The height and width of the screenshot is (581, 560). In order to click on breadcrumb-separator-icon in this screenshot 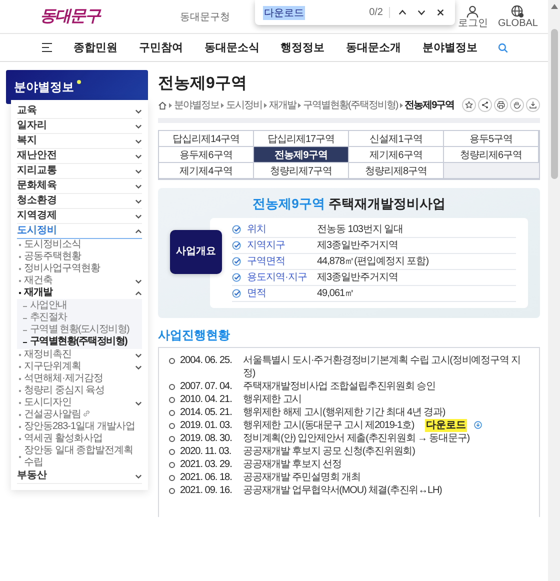, I will do `click(299, 105)`.